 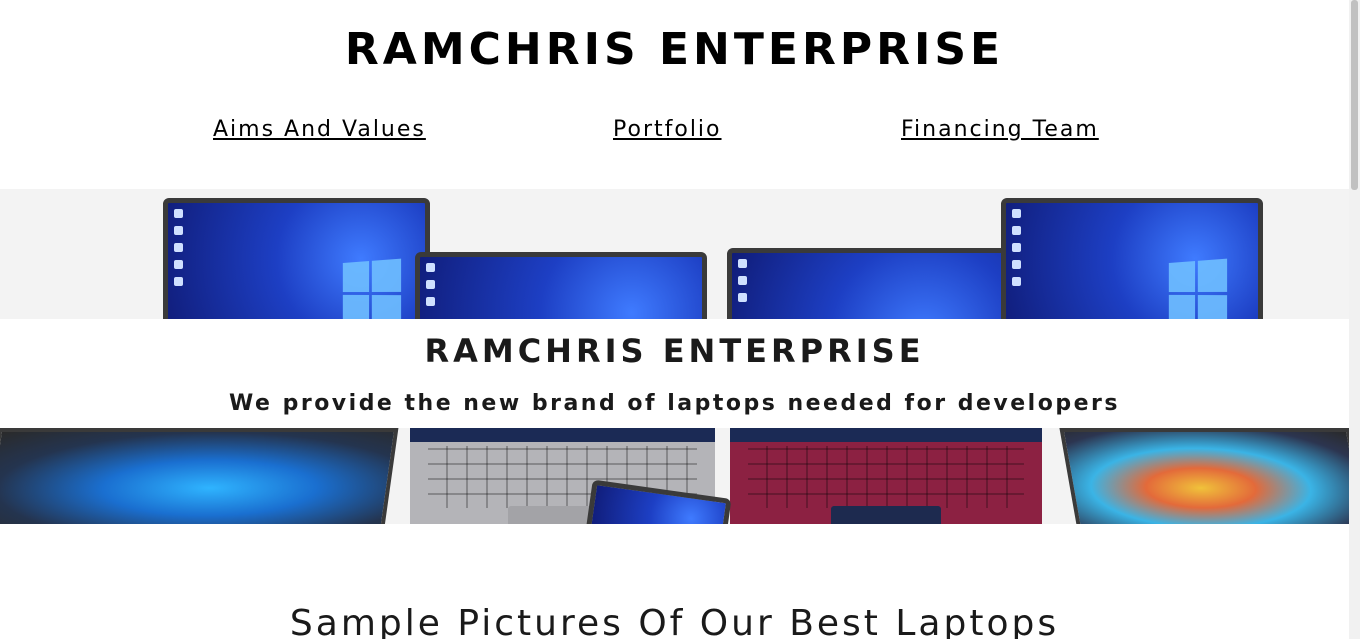 I want to click on nav-link-financing-team: Financing Team, so click(x=1000, y=130).